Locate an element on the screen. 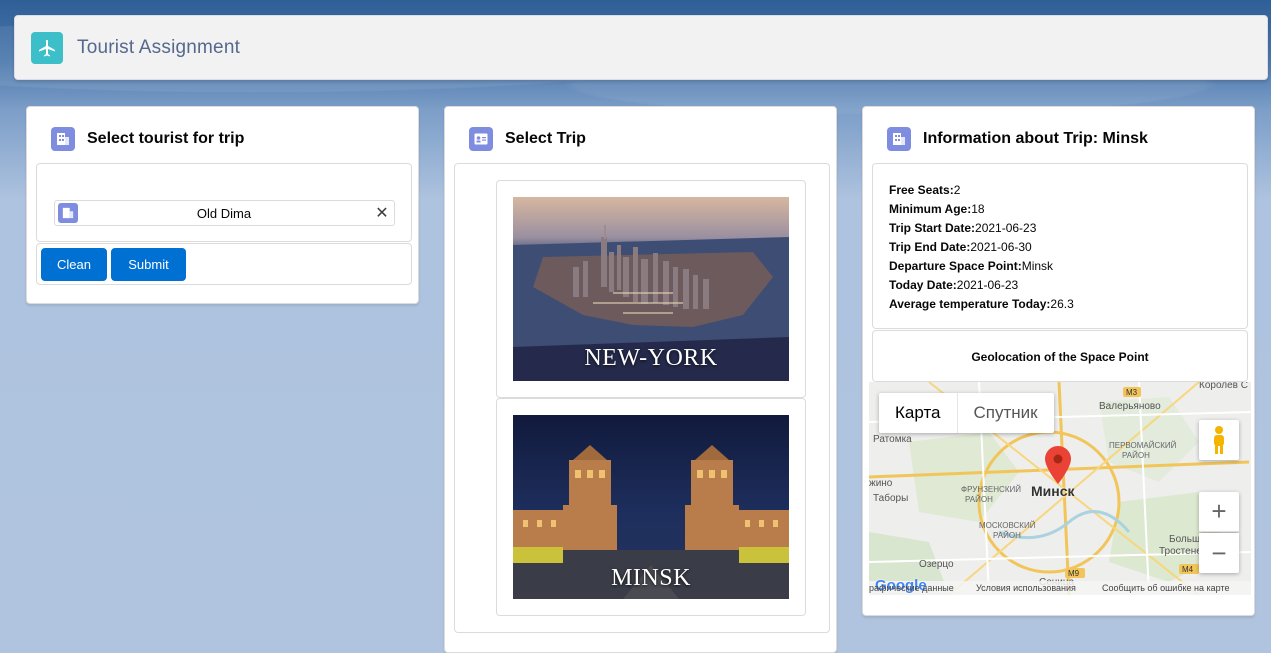  geolocation-title: Geolocation of the Space Point is located at coordinates (1060, 357).